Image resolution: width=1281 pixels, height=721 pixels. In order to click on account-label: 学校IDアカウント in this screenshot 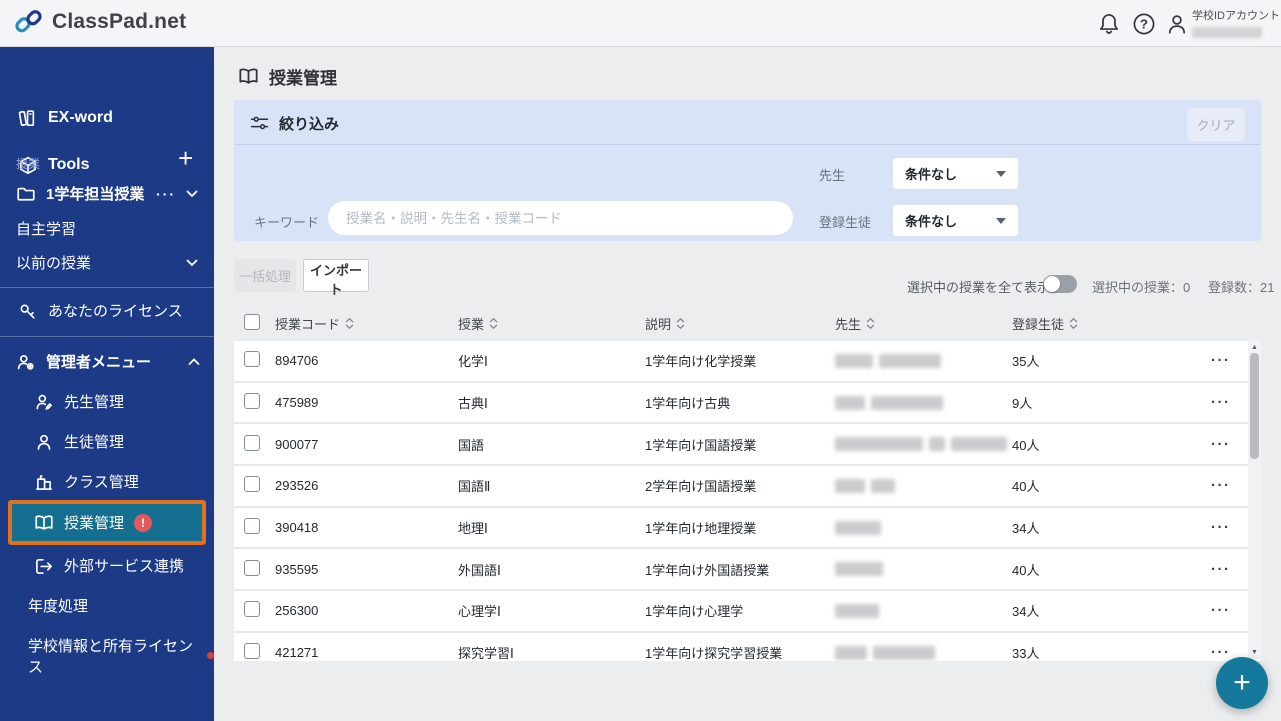, I will do `click(1236, 16)`.